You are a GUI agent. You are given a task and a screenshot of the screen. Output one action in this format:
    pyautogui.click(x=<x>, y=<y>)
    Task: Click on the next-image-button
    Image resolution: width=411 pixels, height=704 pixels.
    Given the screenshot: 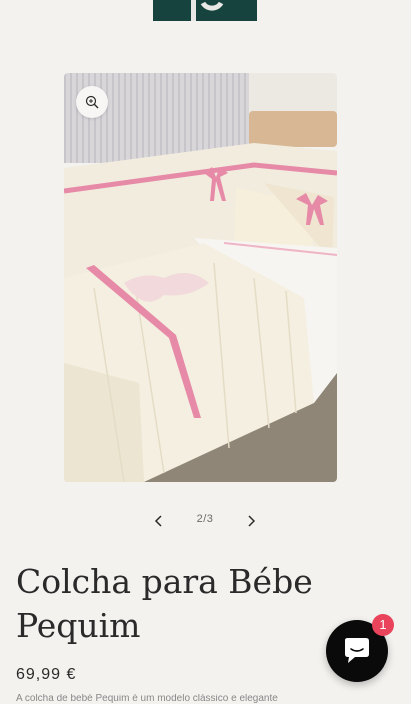 What is the action you would take?
    pyautogui.click(x=251, y=521)
    